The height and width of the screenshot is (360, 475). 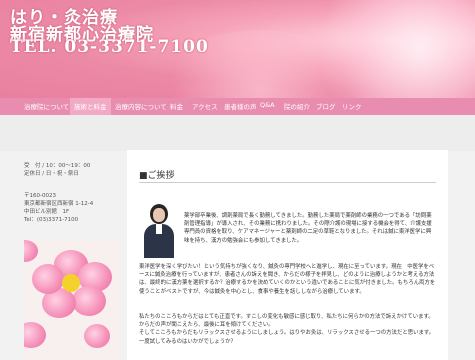 I want to click on nav-item-treatment-content: 治療内容について, so click(x=141, y=106).